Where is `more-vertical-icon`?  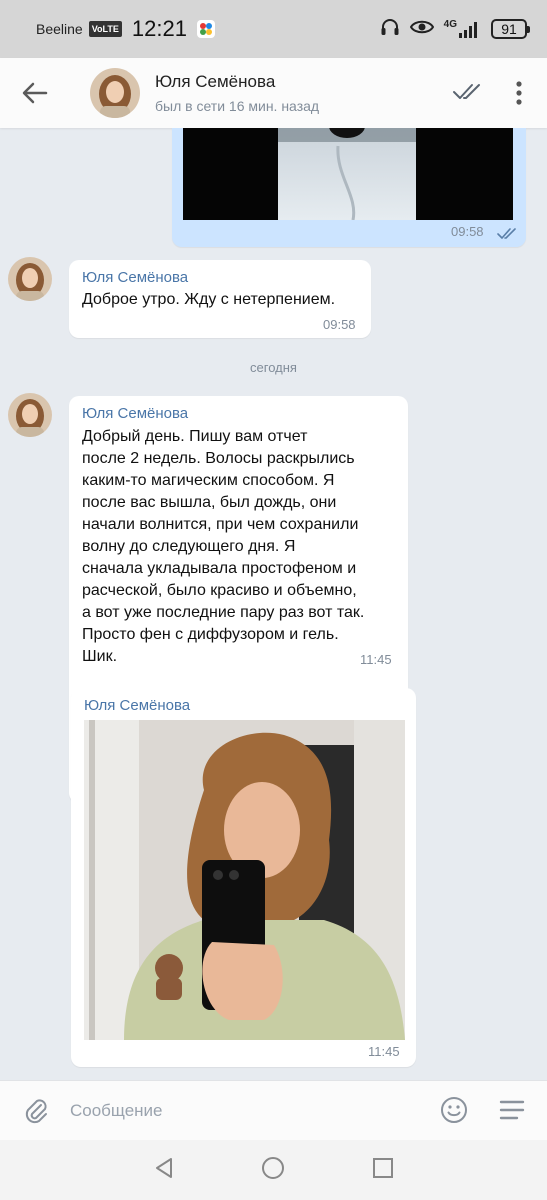
more-vertical-icon is located at coordinates (519, 93).